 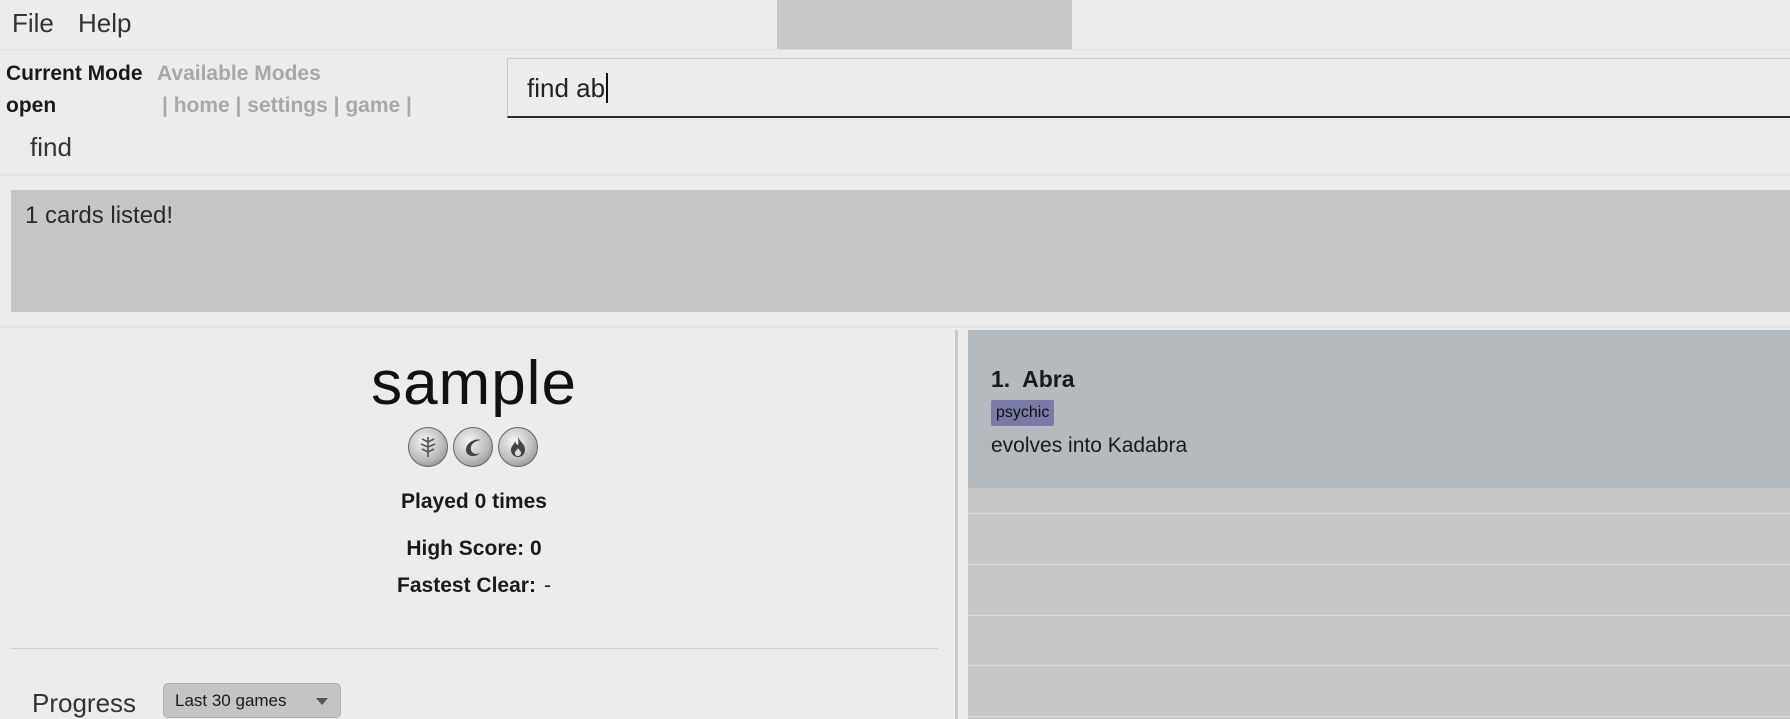 I want to click on high-score: High Score: 0, so click(x=474, y=548).